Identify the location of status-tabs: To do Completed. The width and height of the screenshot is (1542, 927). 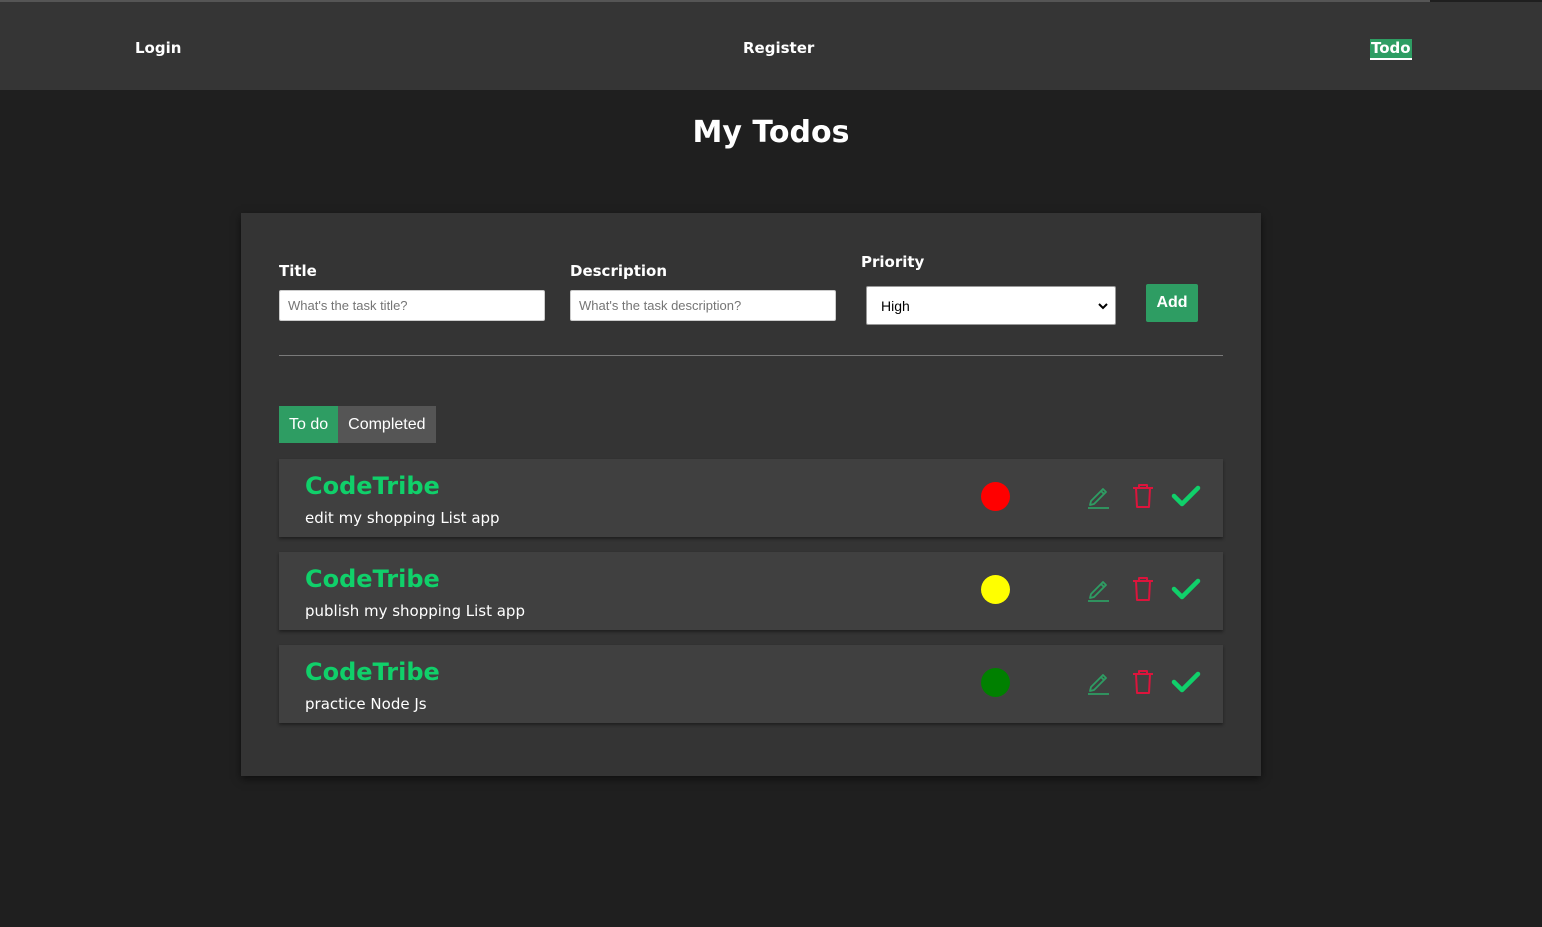
(357, 424).